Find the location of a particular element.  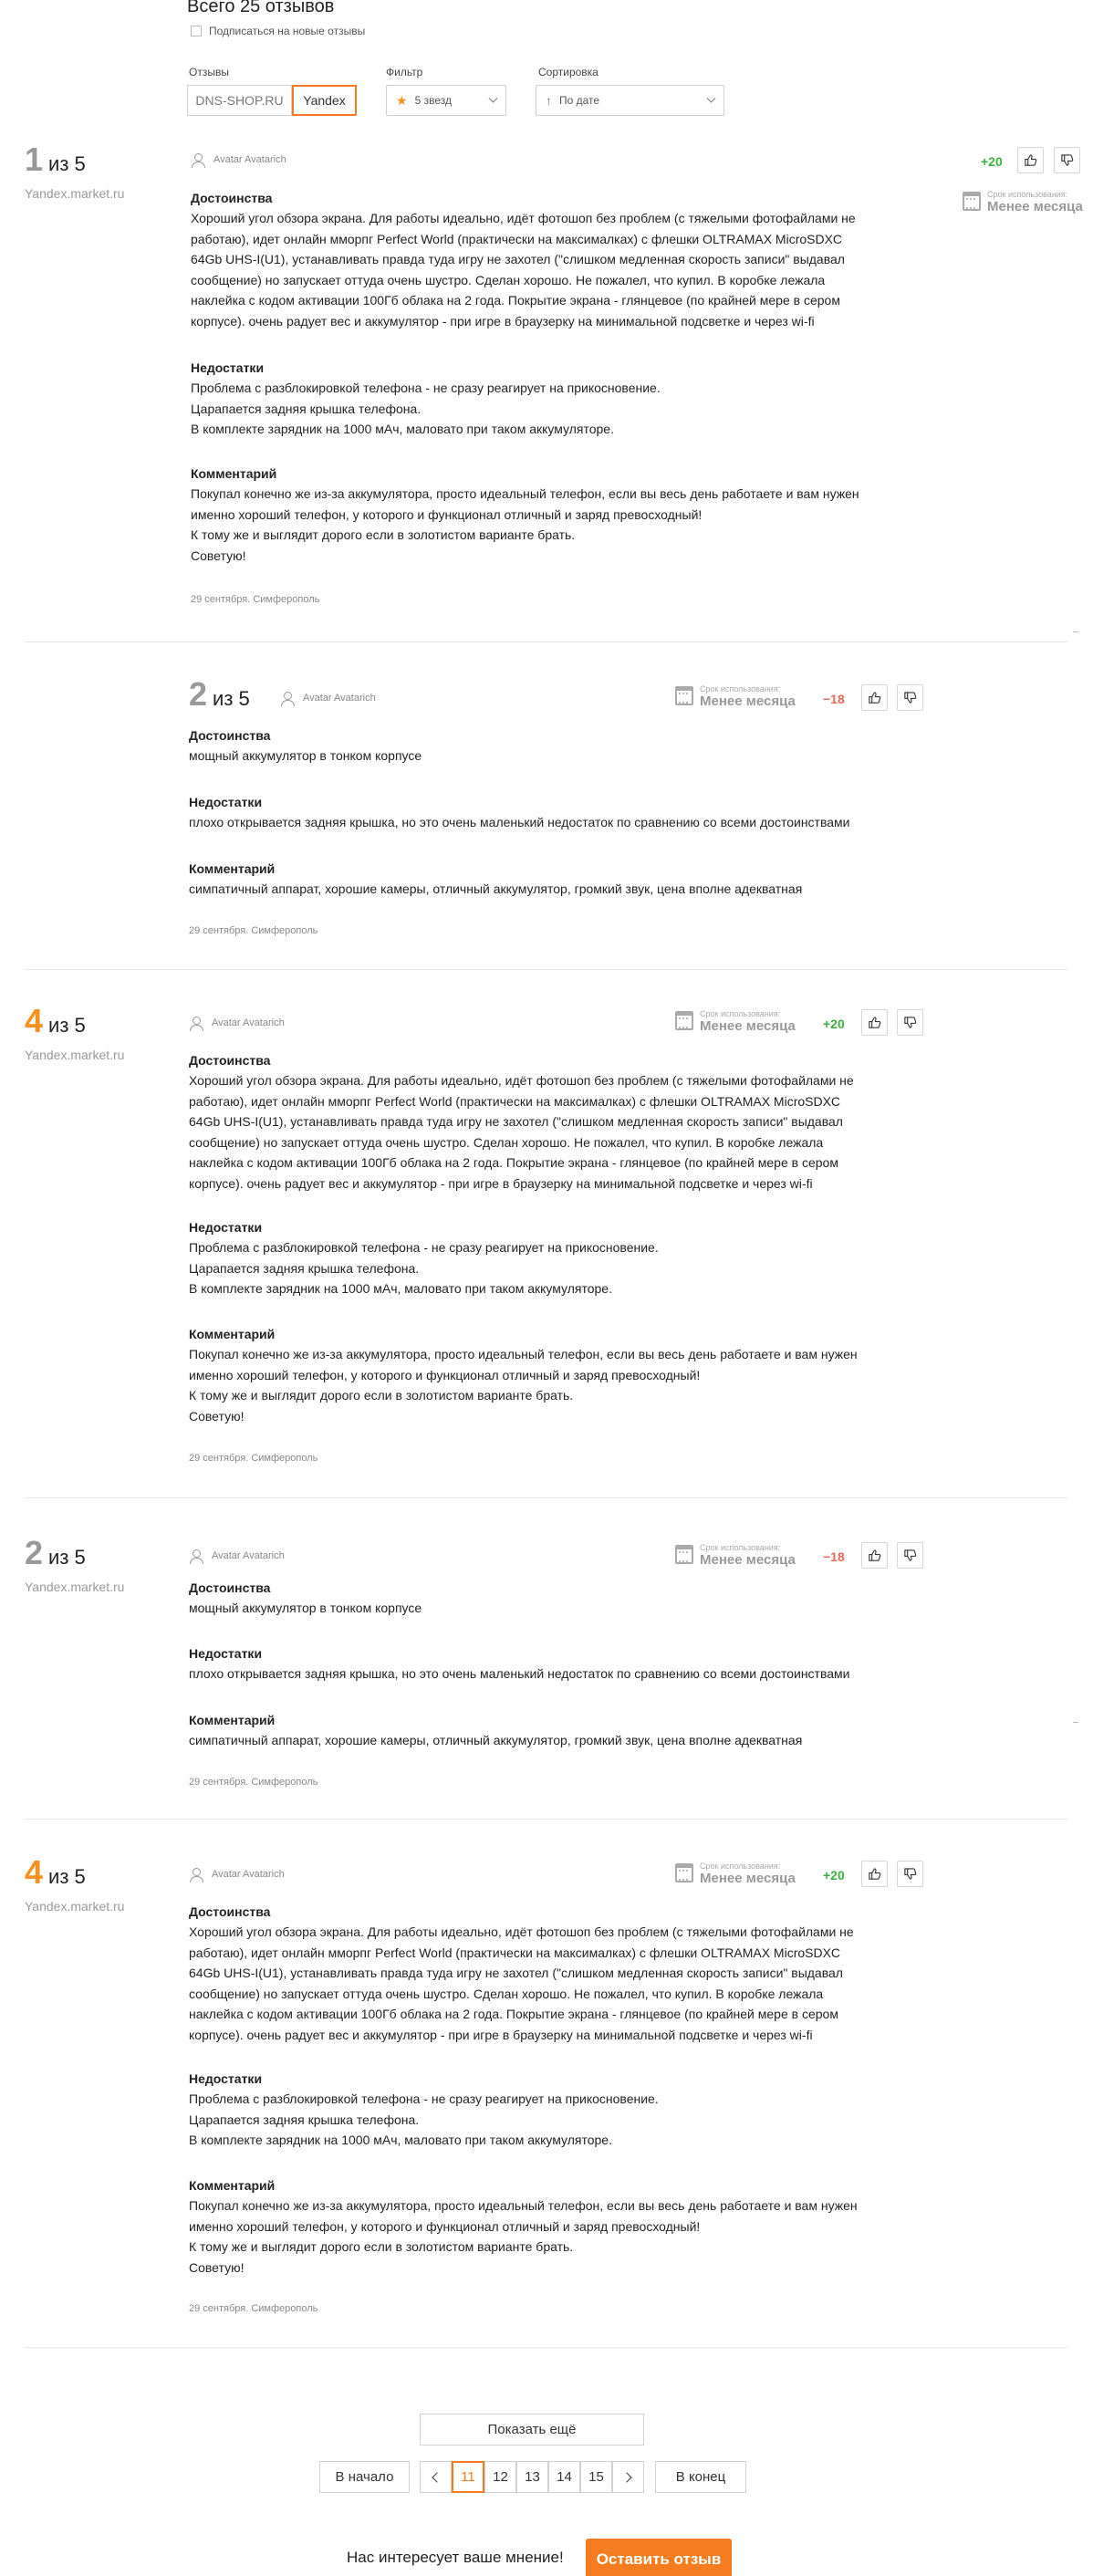

page-13: 13 is located at coordinates (532, 2477).